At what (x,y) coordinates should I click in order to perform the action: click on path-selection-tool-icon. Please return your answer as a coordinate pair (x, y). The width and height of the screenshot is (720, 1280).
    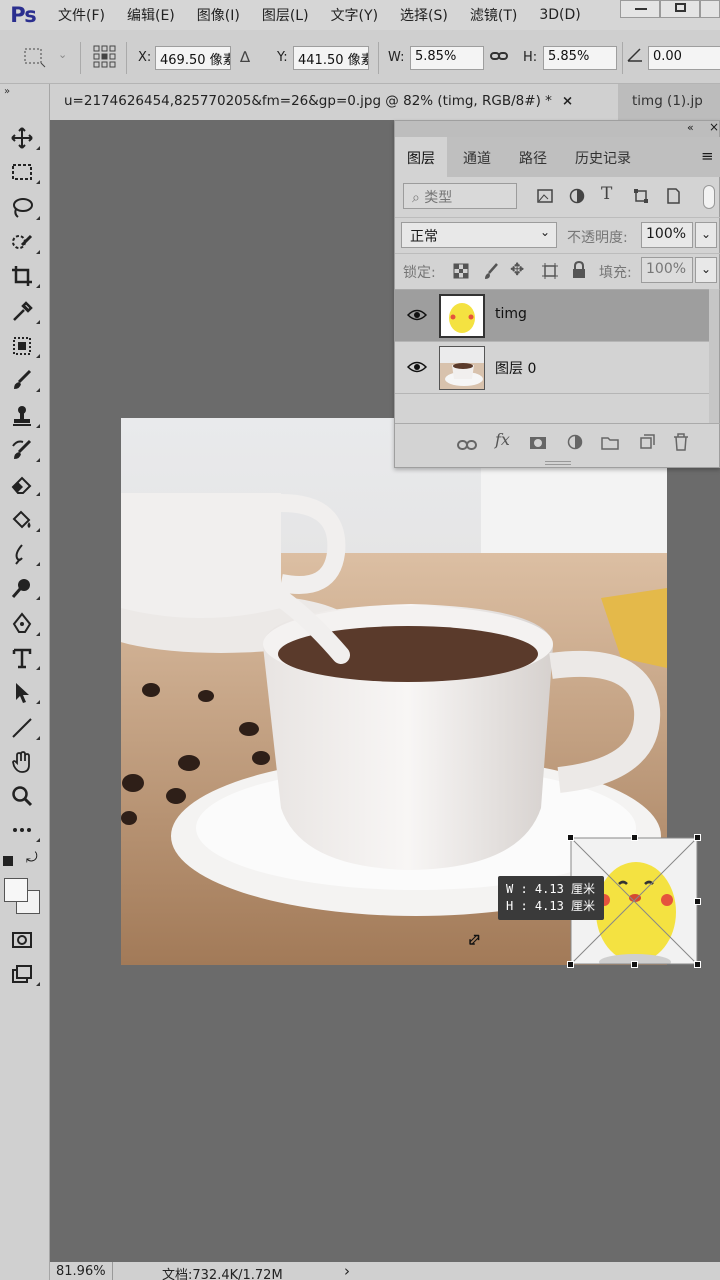
    Looking at the image, I should click on (24, 692).